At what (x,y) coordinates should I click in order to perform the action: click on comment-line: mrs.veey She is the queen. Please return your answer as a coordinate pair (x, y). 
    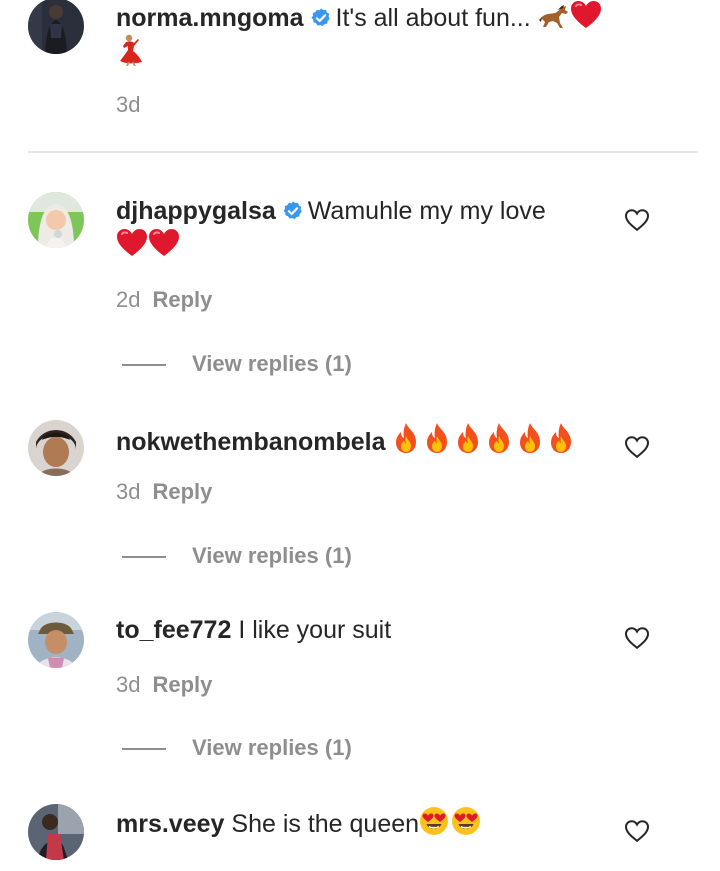
    Looking at the image, I should click on (361, 825).